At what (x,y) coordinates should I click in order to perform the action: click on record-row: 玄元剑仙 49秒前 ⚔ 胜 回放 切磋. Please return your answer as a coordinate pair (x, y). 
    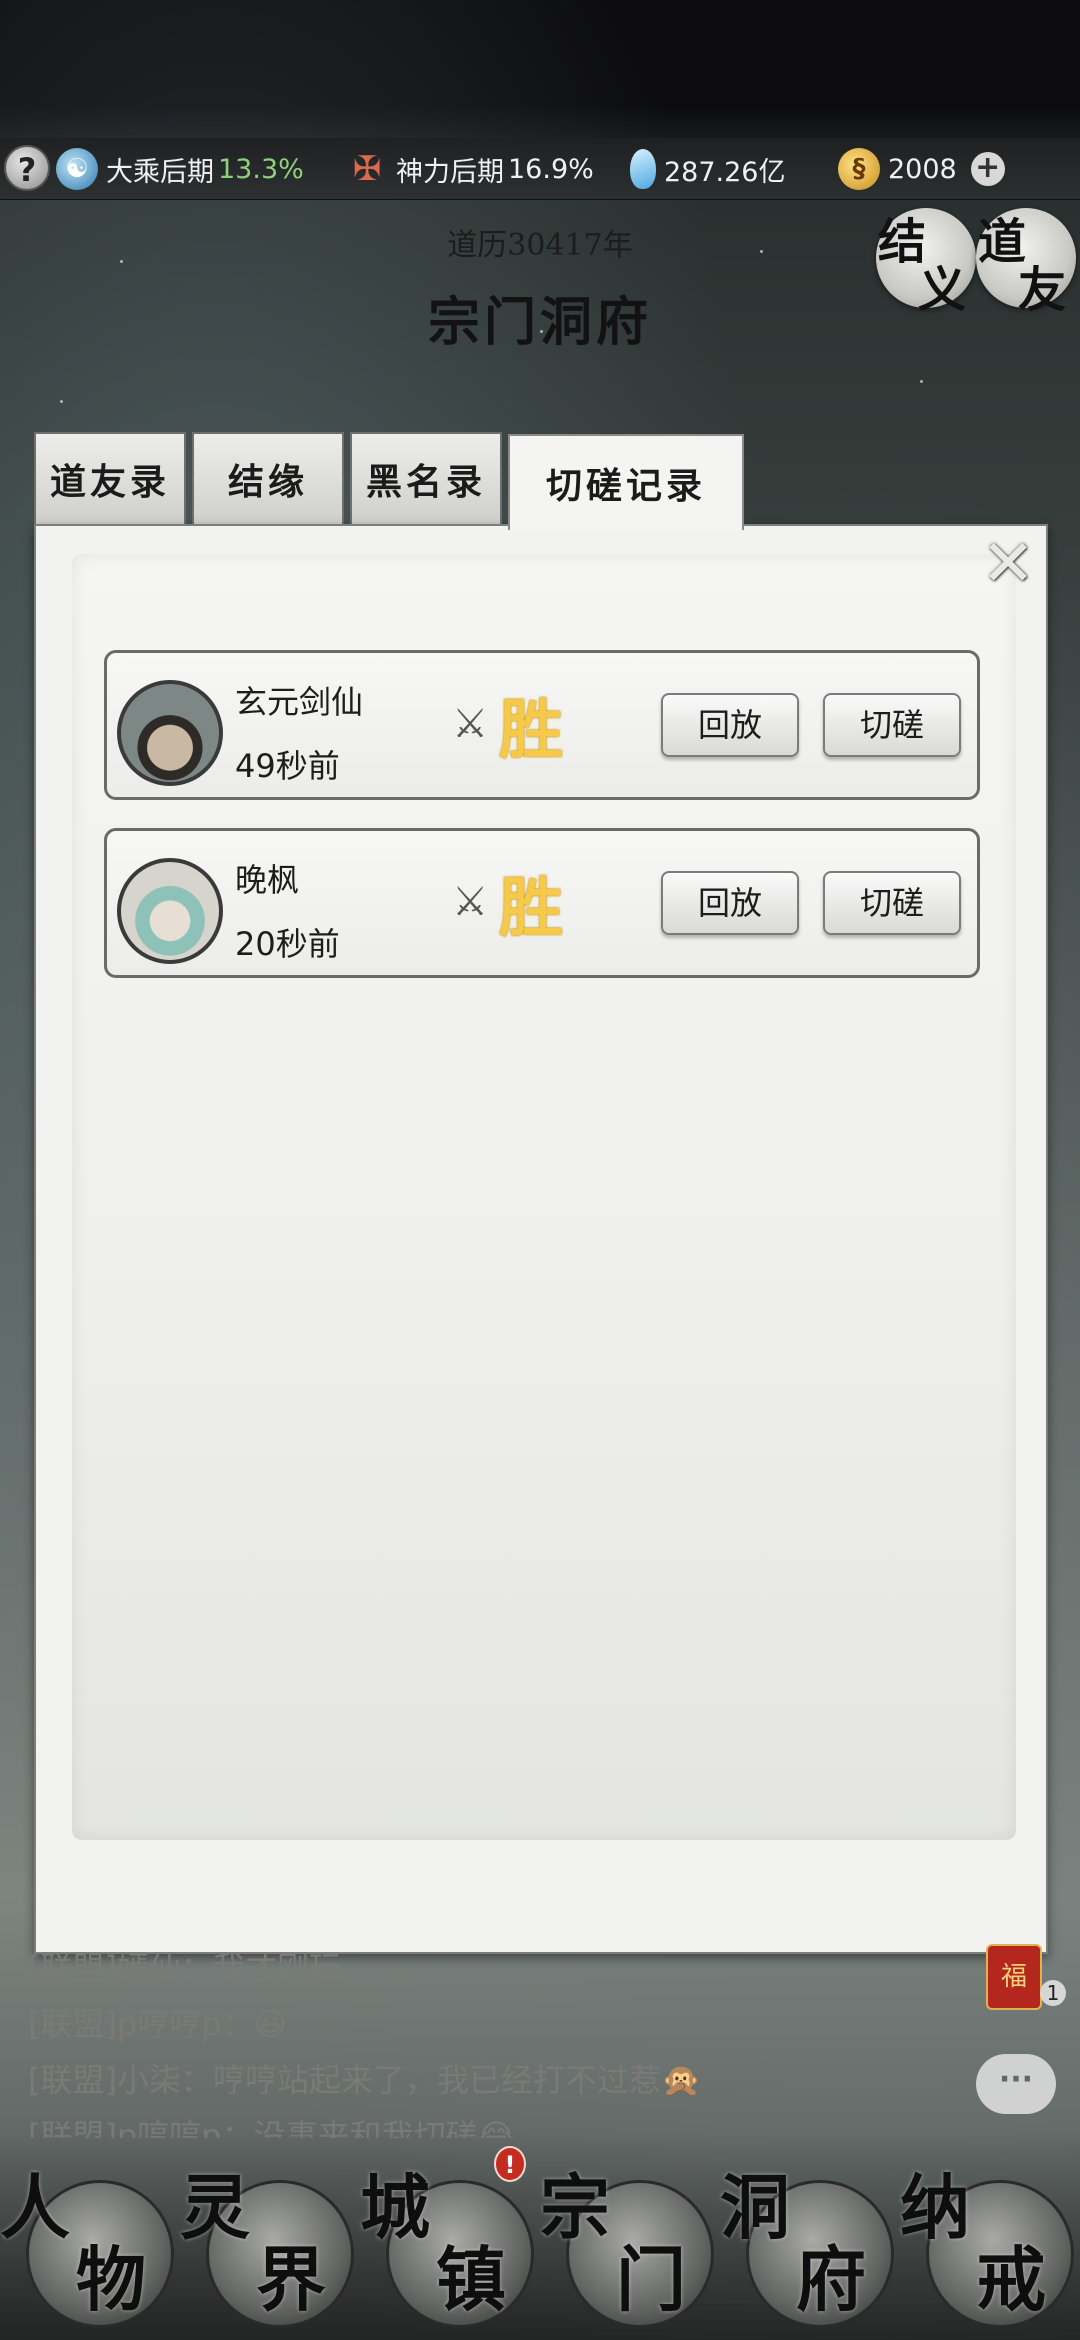
    Looking at the image, I should click on (542, 725).